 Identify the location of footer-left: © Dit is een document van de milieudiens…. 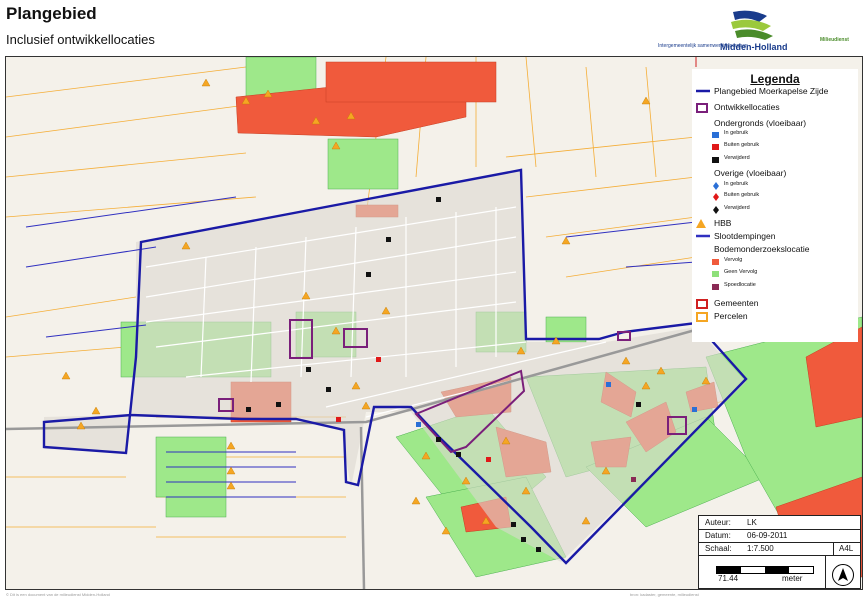
(58, 594).